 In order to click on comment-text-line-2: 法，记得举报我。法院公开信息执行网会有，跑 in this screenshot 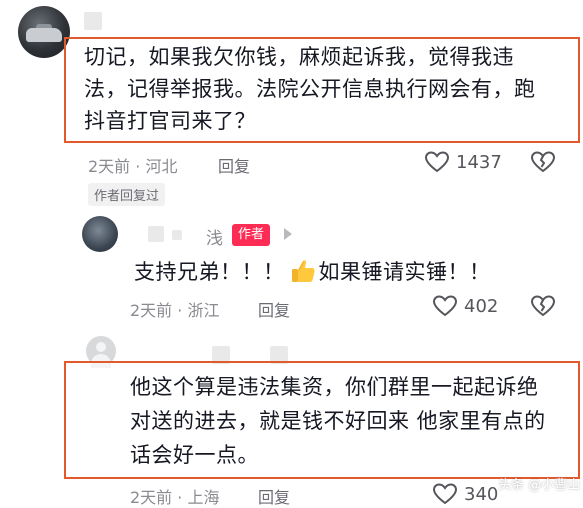, I will do `click(310, 89)`.